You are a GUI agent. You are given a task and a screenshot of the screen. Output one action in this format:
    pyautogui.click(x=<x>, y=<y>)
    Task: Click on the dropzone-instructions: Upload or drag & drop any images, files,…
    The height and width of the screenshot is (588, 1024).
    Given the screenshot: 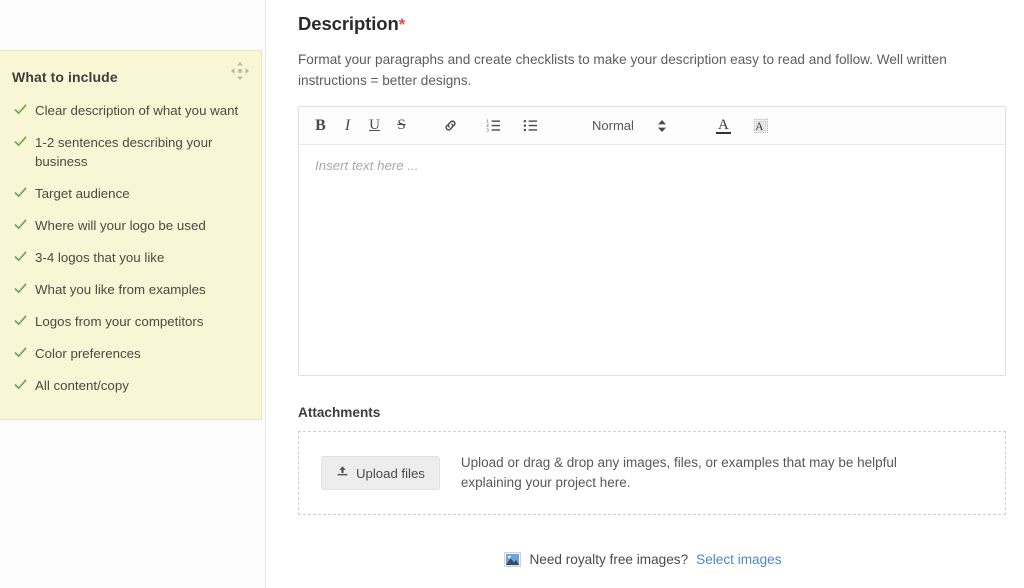 What is the action you would take?
    pyautogui.click(x=678, y=472)
    